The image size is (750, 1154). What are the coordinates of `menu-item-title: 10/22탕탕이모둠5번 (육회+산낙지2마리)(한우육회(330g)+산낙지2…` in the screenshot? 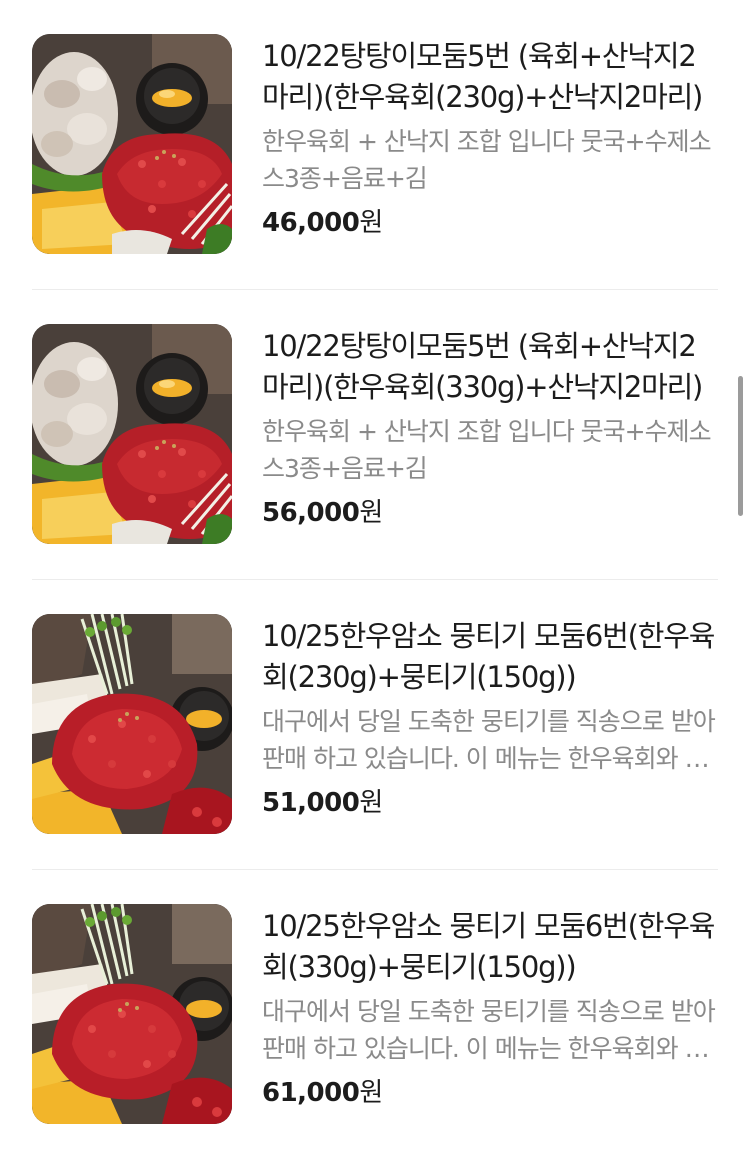 It's located at (482, 366).